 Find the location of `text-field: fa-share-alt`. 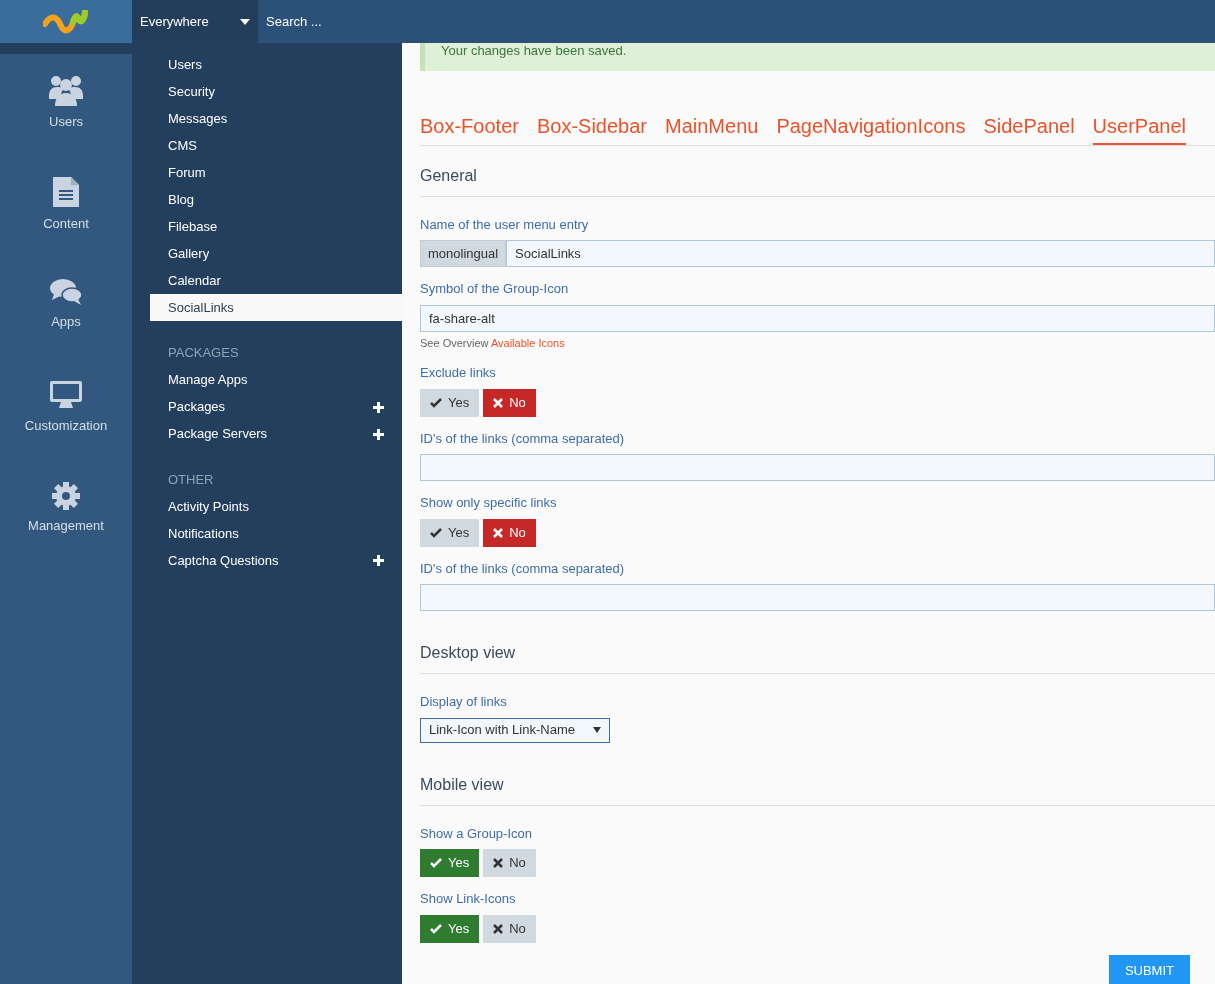

text-field: fa-share-alt is located at coordinates (817, 318).